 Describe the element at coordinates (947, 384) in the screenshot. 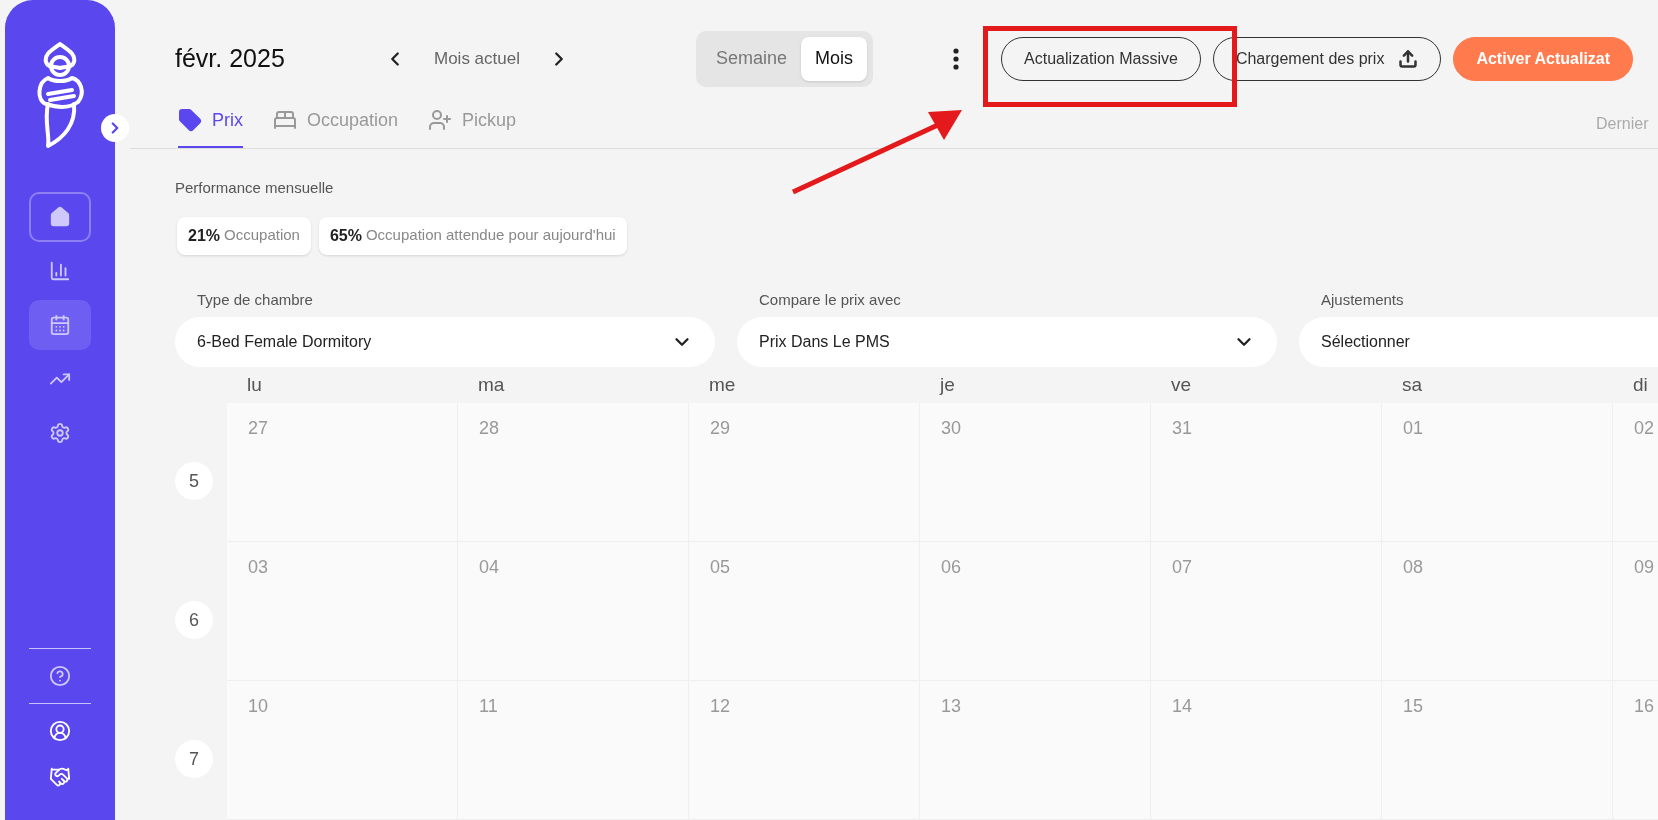

I see `weekday-header: je` at that location.